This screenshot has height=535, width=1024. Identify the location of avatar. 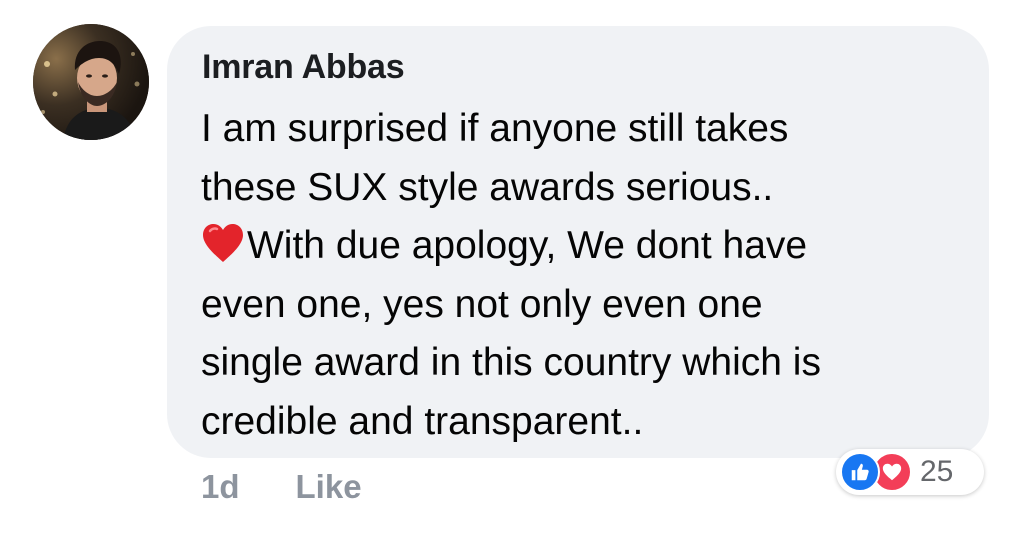
(91, 82).